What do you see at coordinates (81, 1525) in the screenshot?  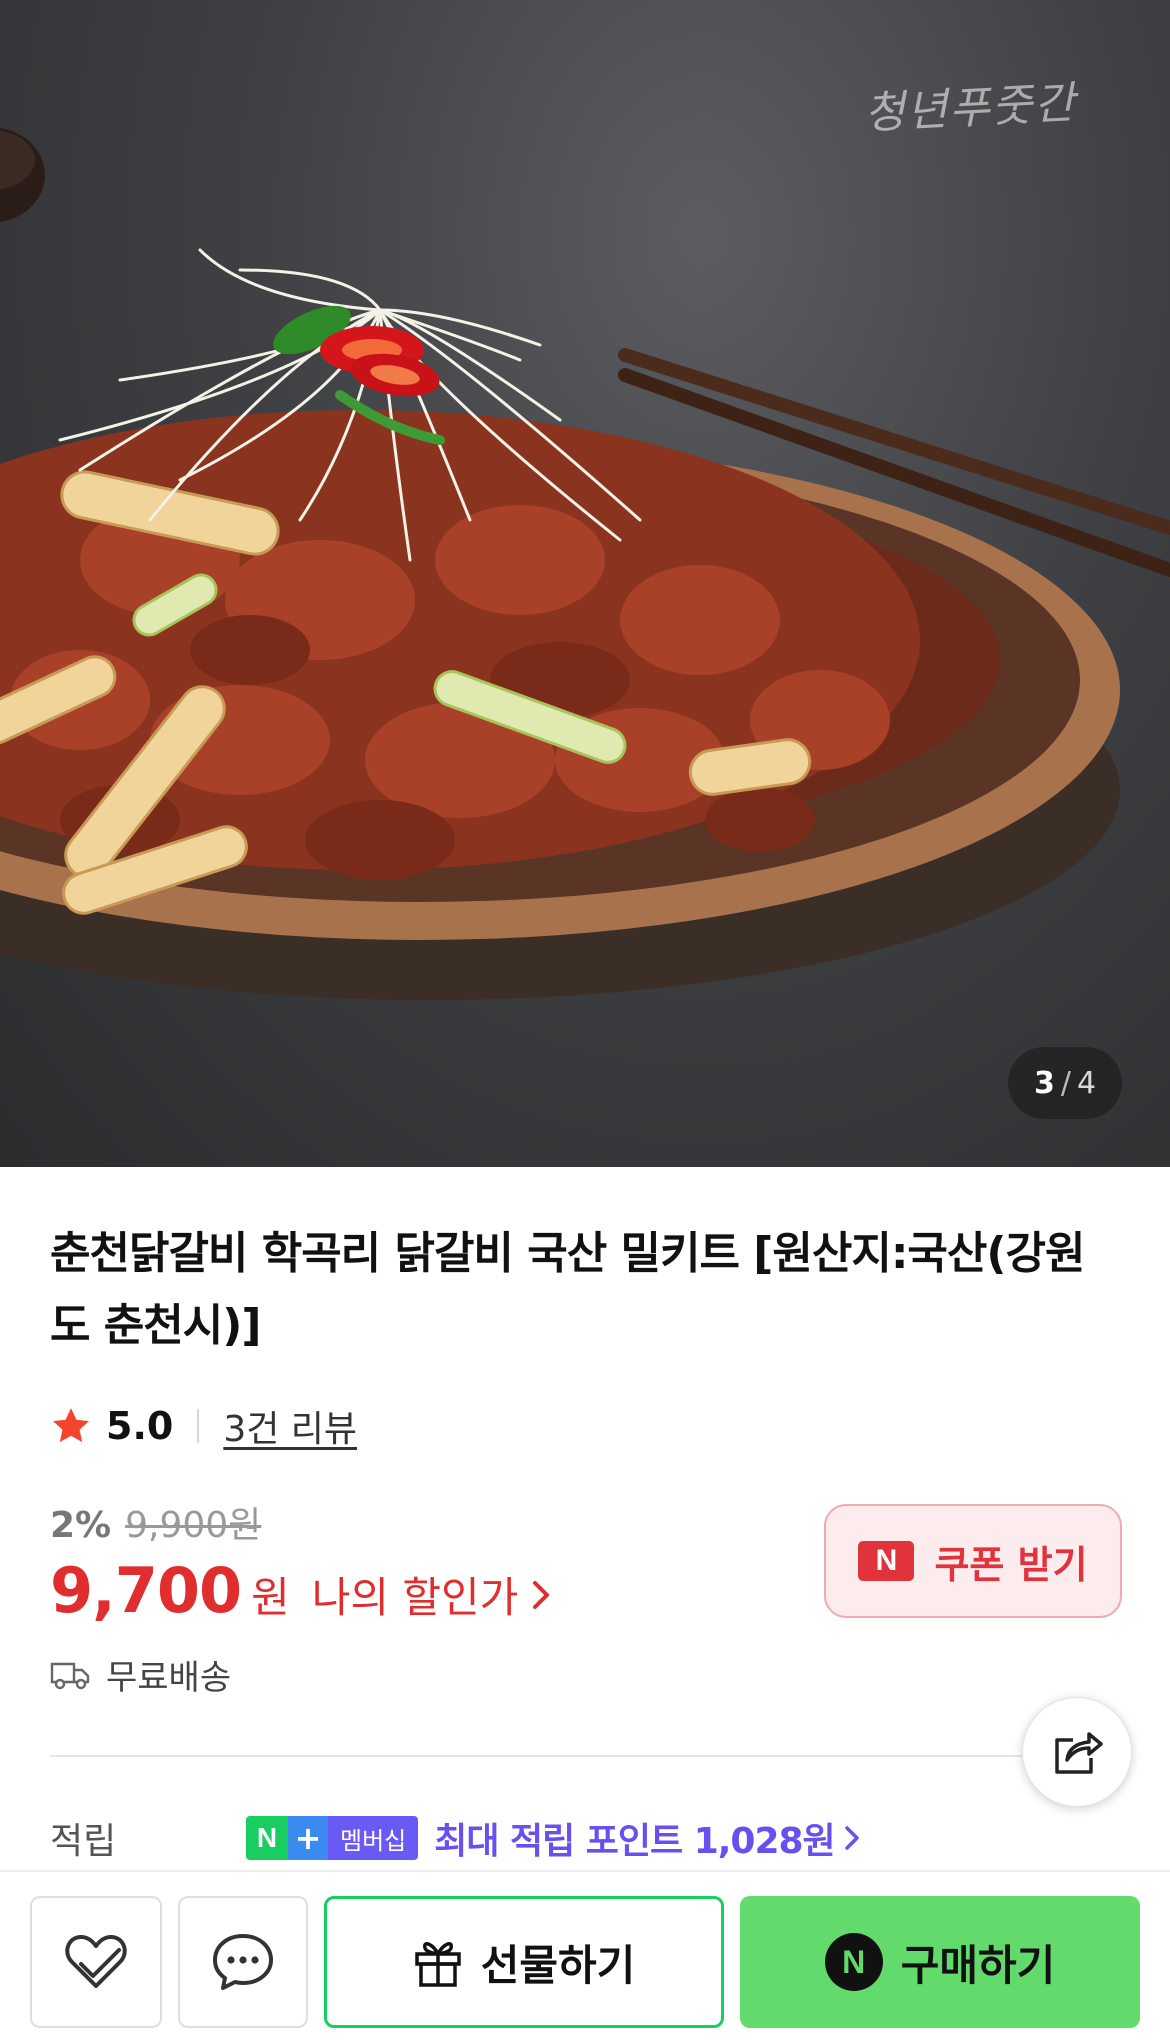 I see `discount-percent: 2%` at bounding box center [81, 1525].